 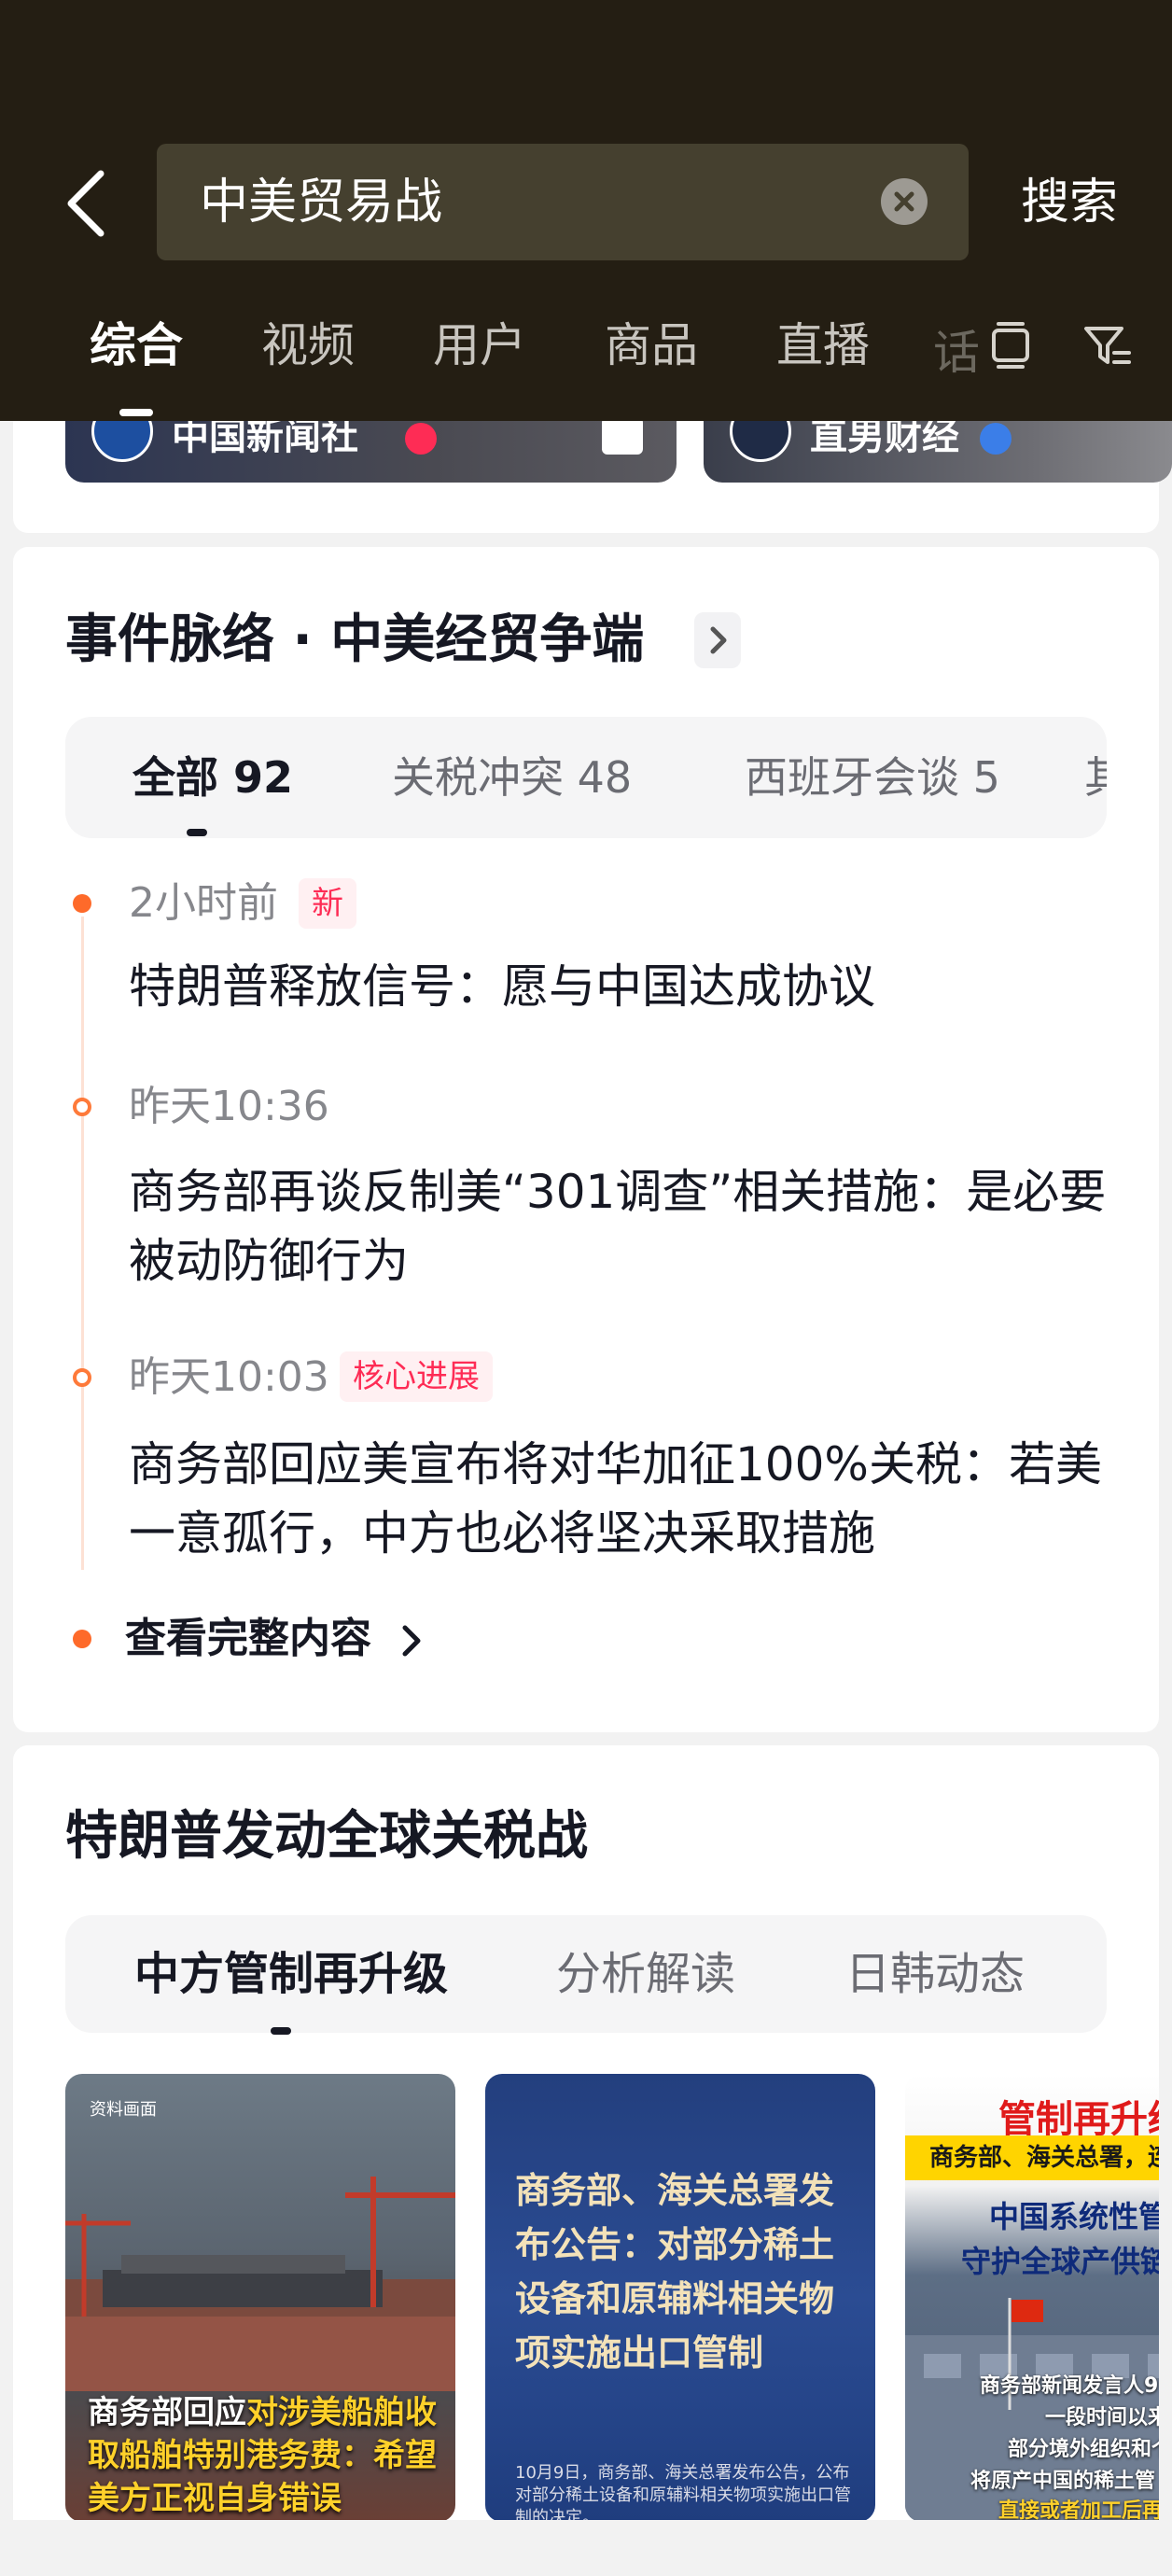 What do you see at coordinates (197, 832) in the screenshot?
I see `active-filter-indicator` at bounding box center [197, 832].